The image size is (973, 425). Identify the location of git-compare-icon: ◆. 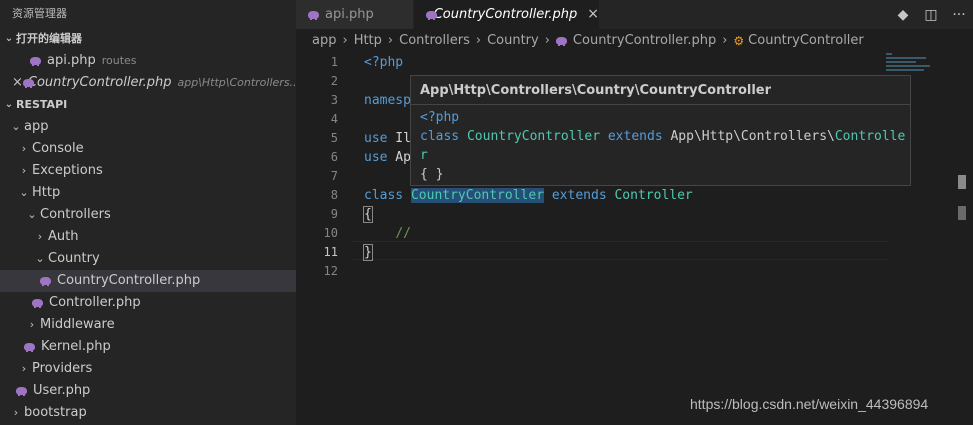
(903, 15).